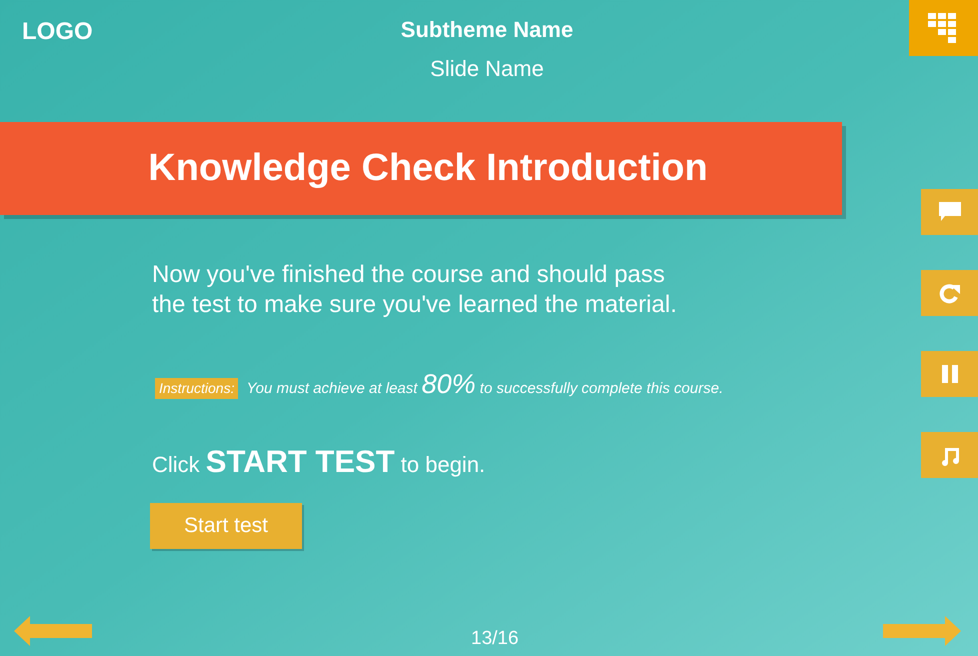 This screenshot has width=978, height=656. I want to click on menu-button, so click(943, 28).